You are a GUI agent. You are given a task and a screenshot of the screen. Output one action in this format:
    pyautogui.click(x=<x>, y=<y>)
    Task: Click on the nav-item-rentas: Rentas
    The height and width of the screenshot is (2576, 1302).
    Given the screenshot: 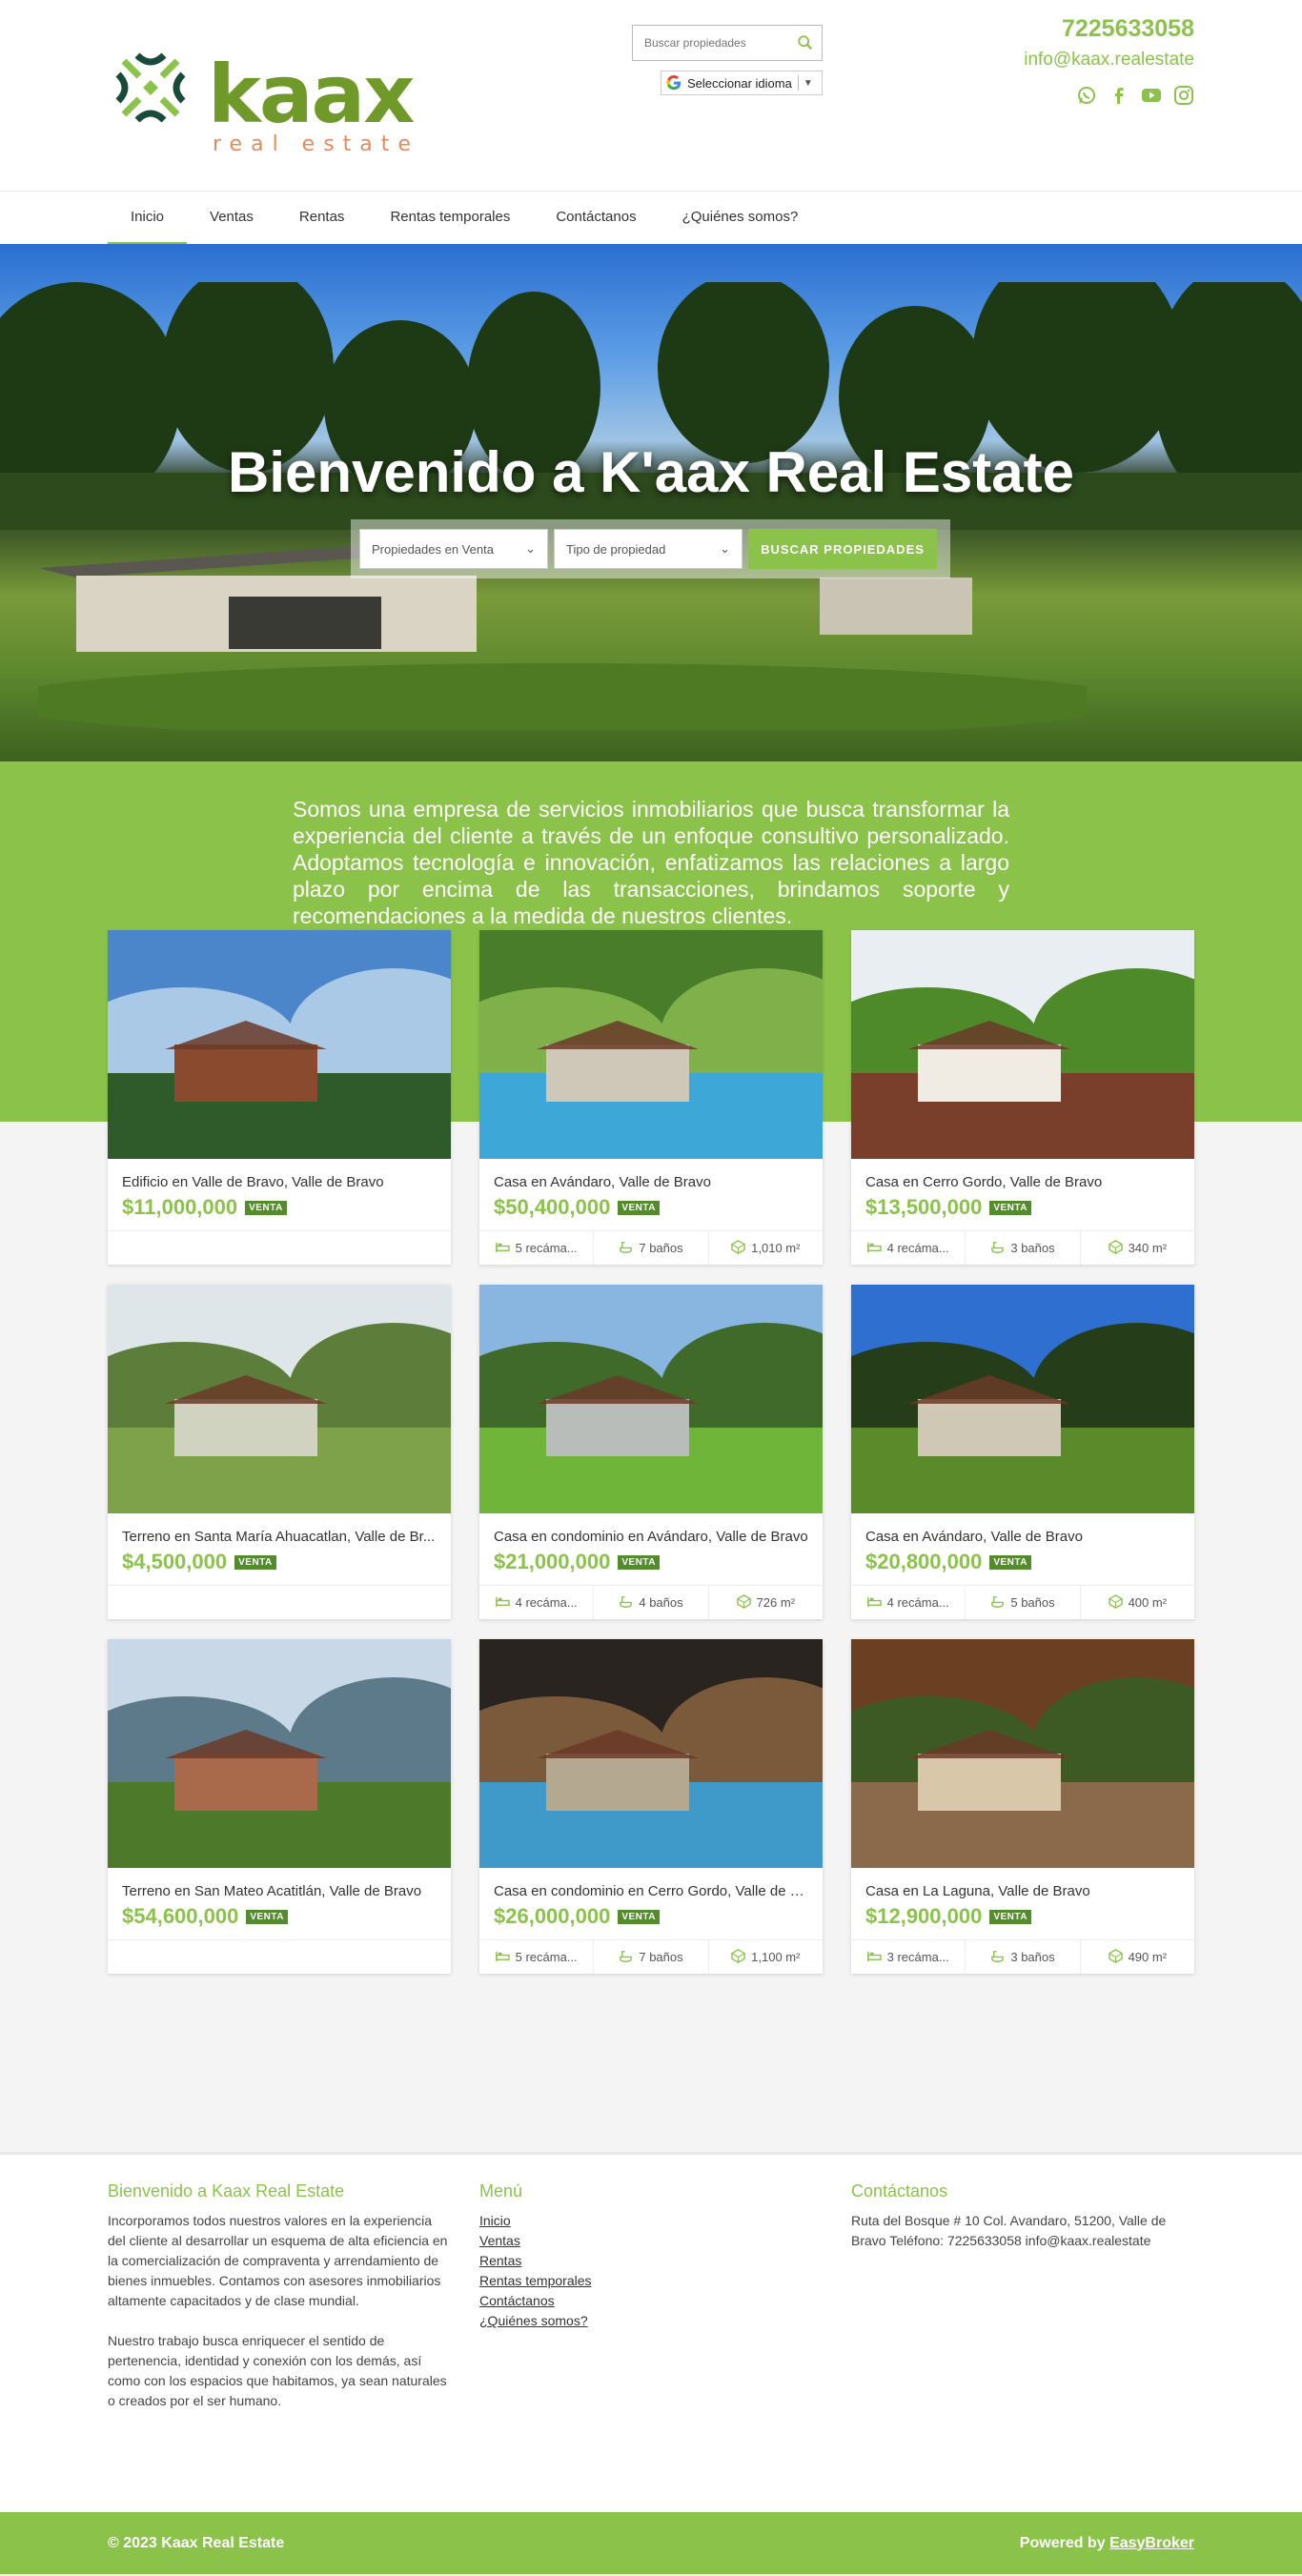 What is the action you would take?
    pyautogui.click(x=322, y=218)
    